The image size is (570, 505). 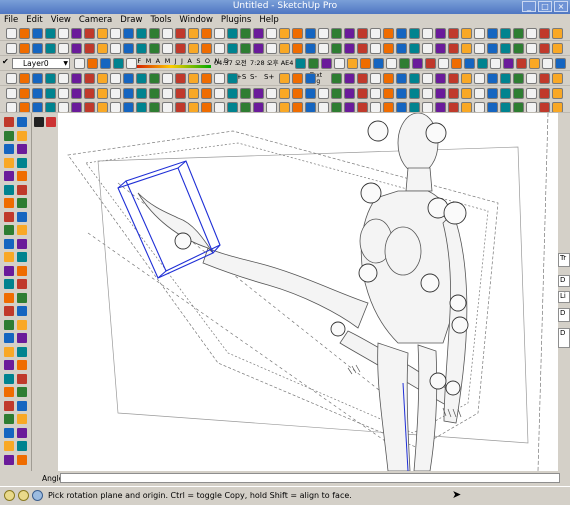 I want to click on menu-tools: Tools, so click(x=160, y=20).